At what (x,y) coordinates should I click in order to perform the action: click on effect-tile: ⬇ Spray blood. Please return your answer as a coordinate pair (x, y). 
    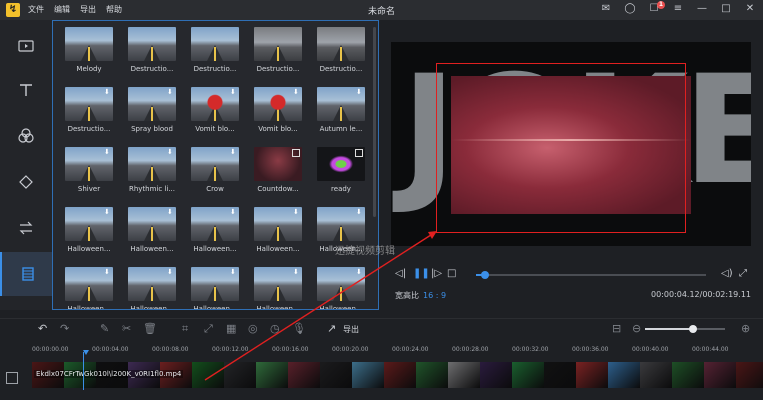
    Looking at the image, I should click on (152, 110).